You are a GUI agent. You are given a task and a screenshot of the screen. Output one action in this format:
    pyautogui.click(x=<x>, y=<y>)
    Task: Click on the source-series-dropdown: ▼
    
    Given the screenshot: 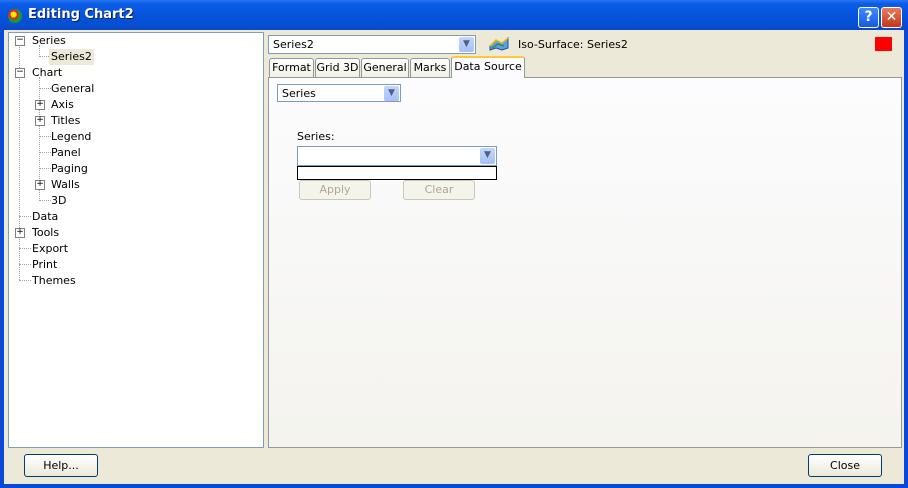 What is the action you would take?
    pyautogui.click(x=397, y=156)
    